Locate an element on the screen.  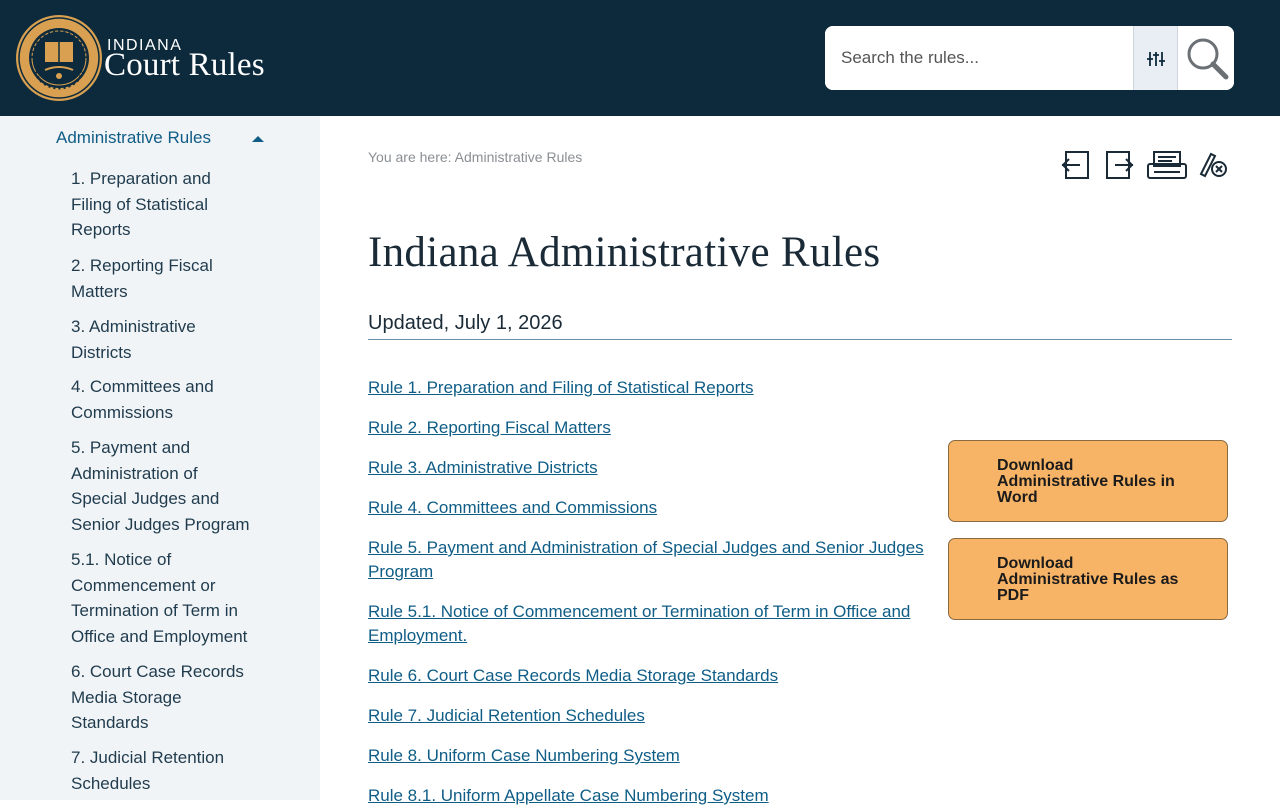
page-title: Indiana Administrative Rules is located at coordinates (624, 252).